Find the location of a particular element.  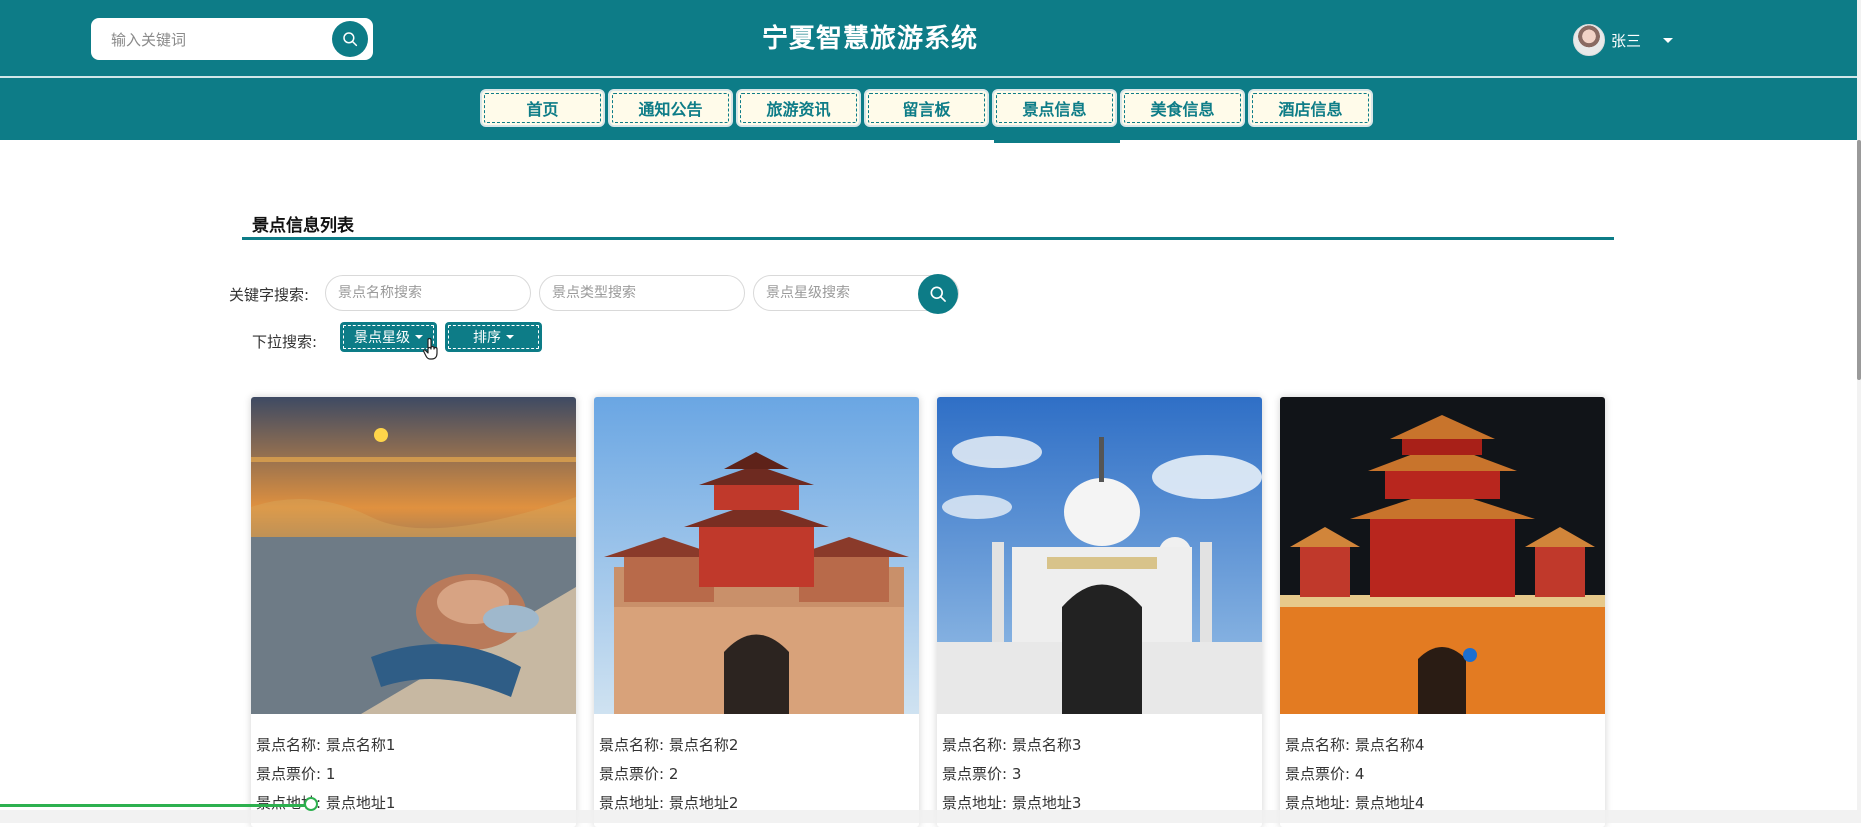

vertical-scrollbar-track is located at coordinates (1859, 411).